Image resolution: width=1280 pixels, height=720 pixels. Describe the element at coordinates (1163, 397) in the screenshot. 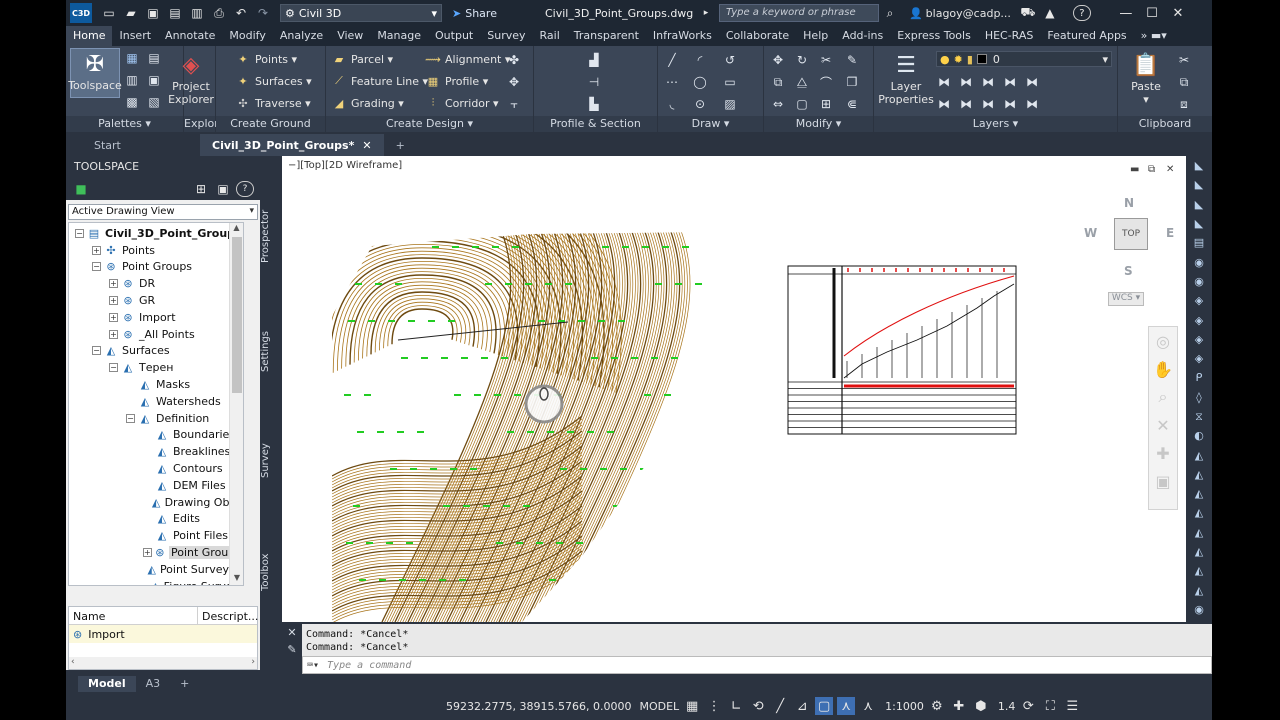

I see `zoom-icon: ⌕` at that location.